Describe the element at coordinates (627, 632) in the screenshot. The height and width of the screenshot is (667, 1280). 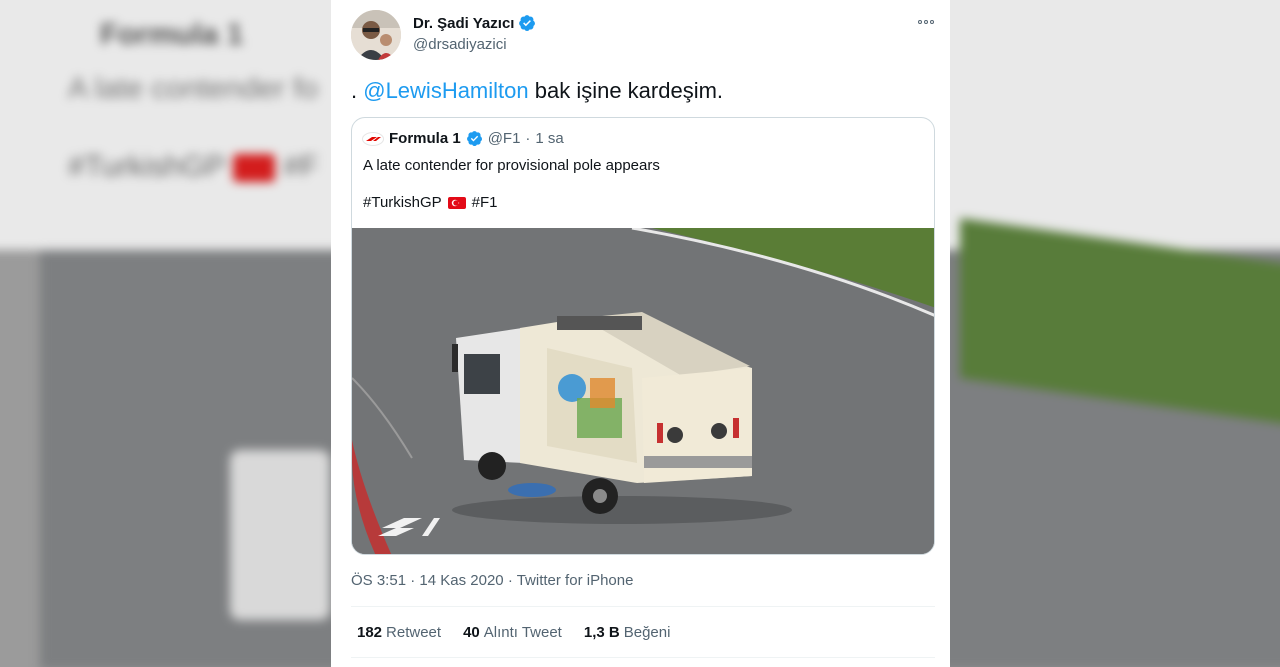
I see `like-stat: 1,3 B Beğeni` at that location.